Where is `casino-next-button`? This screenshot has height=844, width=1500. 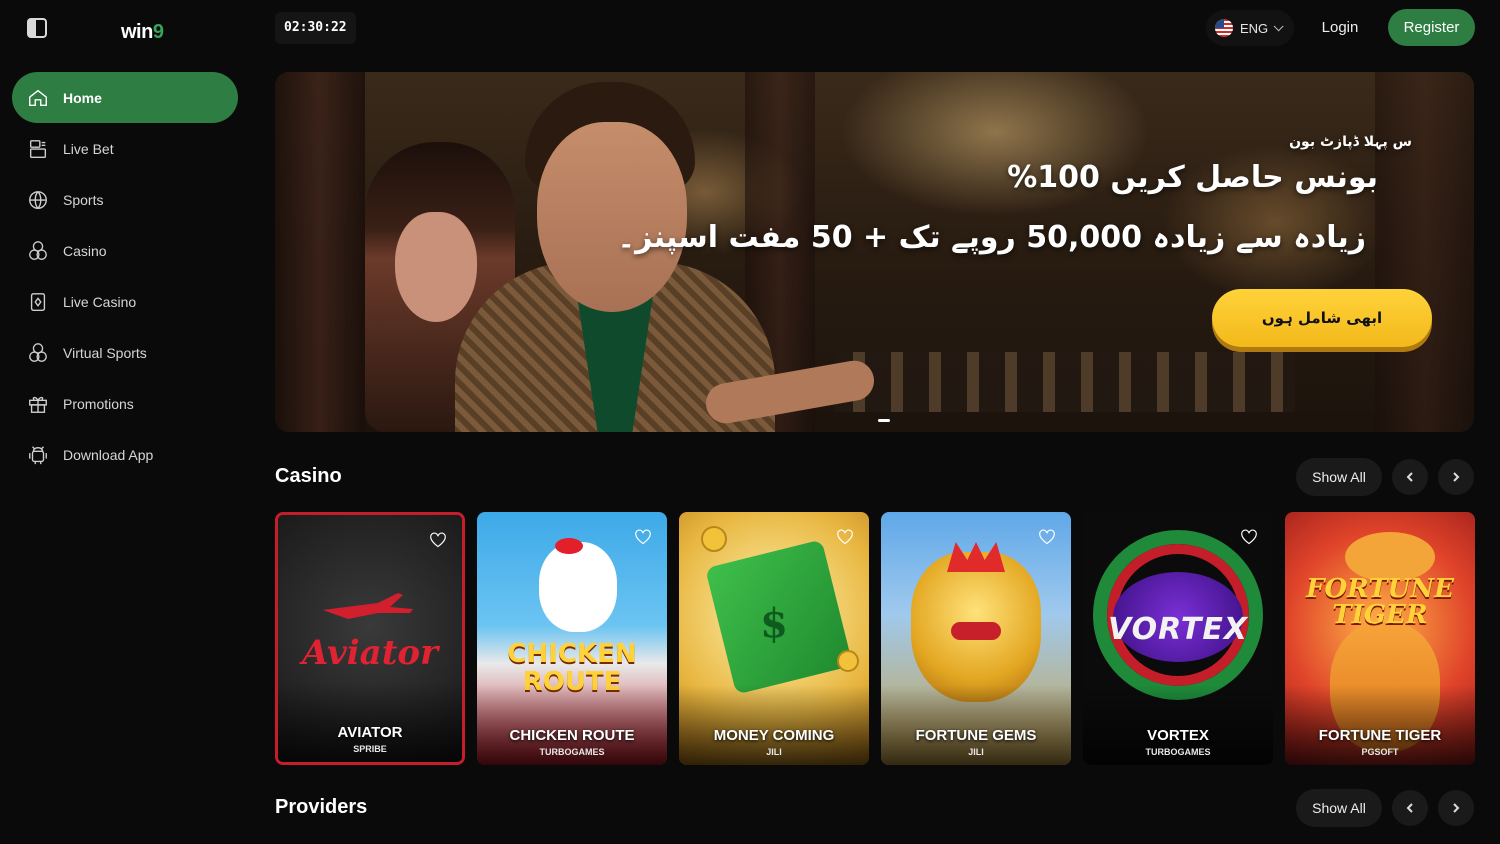
casino-next-button is located at coordinates (1456, 477).